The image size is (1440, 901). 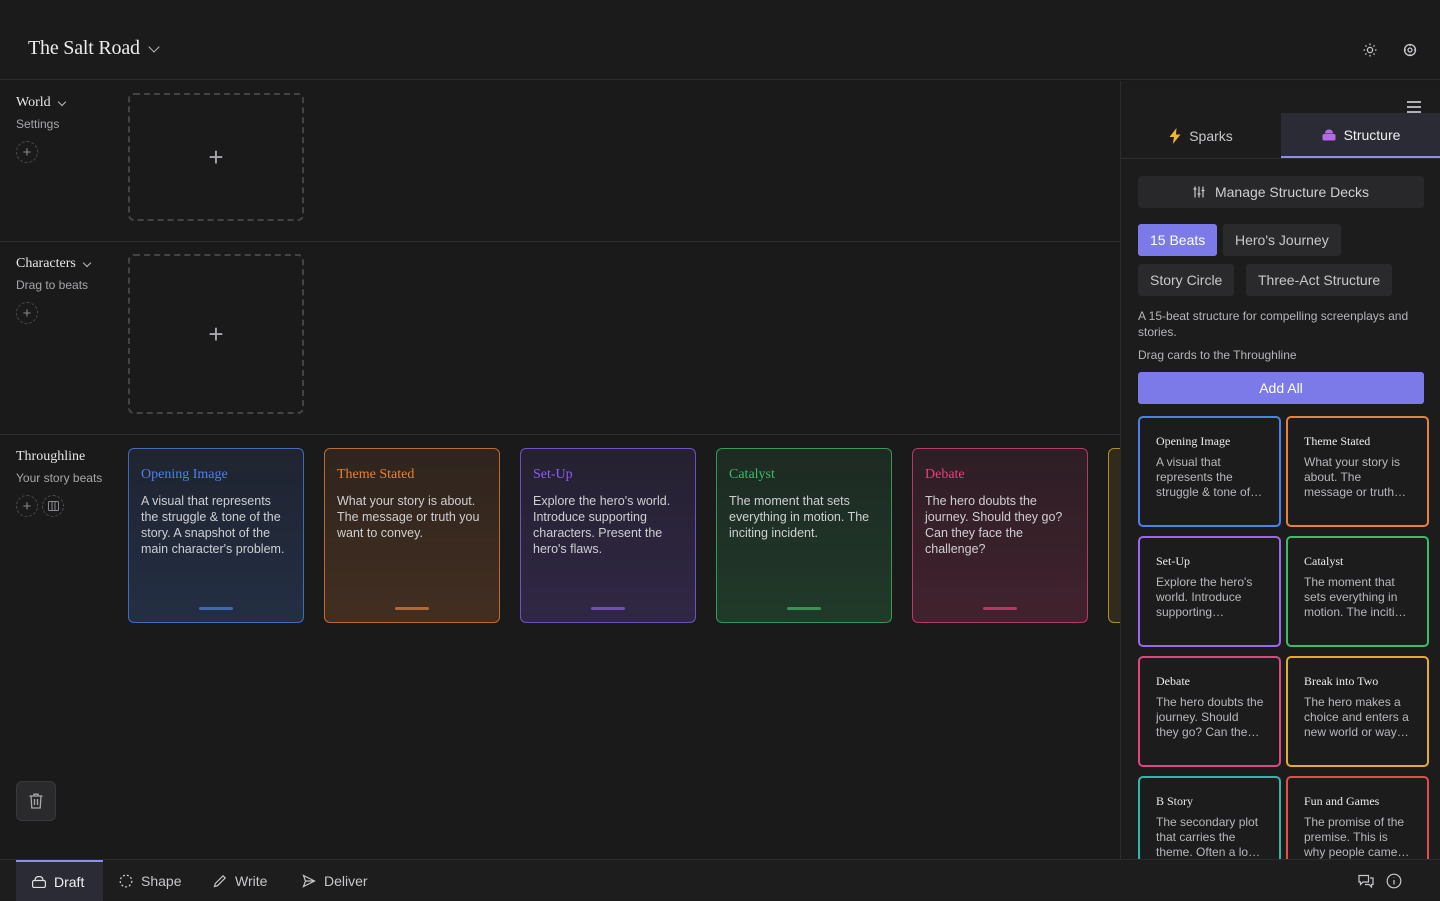 What do you see at coordinates (52, 285) in the screenshot?
I see `characters-row-subtitle: Drag to beats` at bounding box center [52, 285].